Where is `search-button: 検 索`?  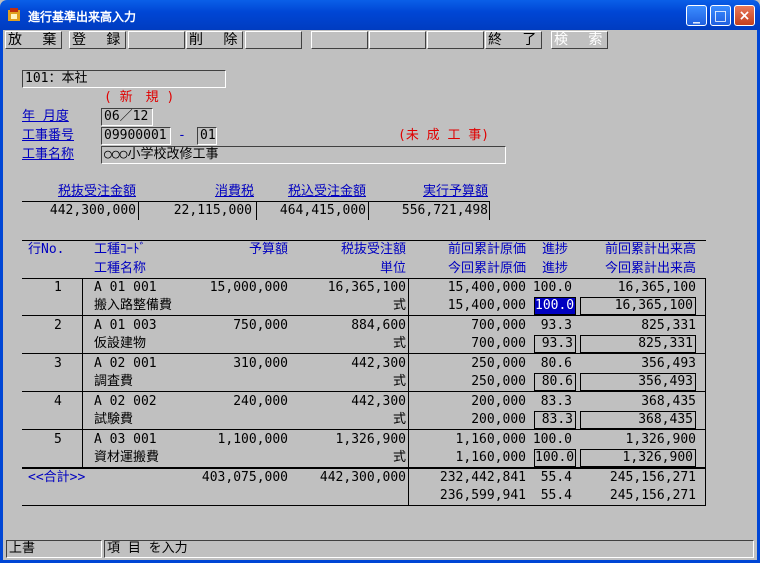
search-button: 検 索 is located at coordinates (579, 40).